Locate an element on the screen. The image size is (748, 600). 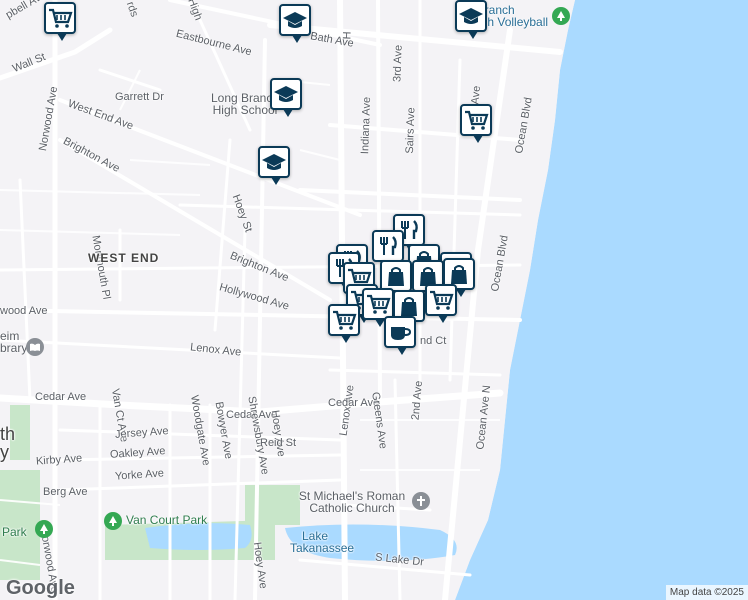
church-name-line2: Catholic Church is located at coordinates (352, 508).